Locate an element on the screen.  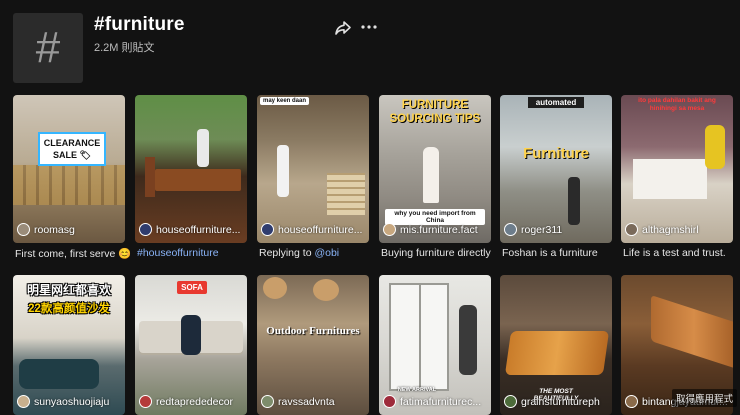
video-overlay-text: CLEARANCE SALE 🏷 is located at coordinates (72, 149).